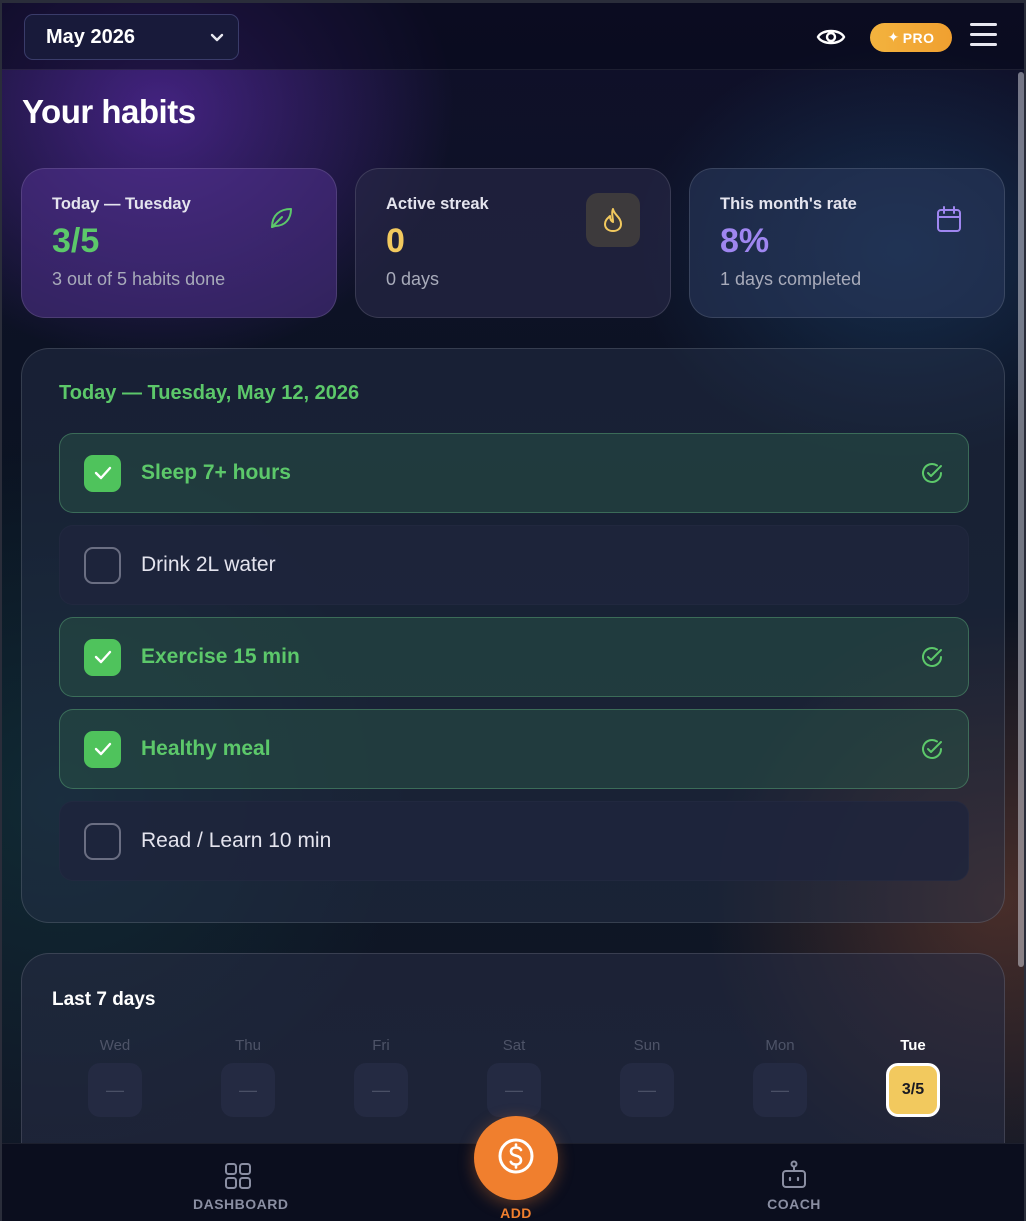 This screenshot has height=1221, width=1026. I want to click on habit-row: Exercise 15 min, so click(514, 657).